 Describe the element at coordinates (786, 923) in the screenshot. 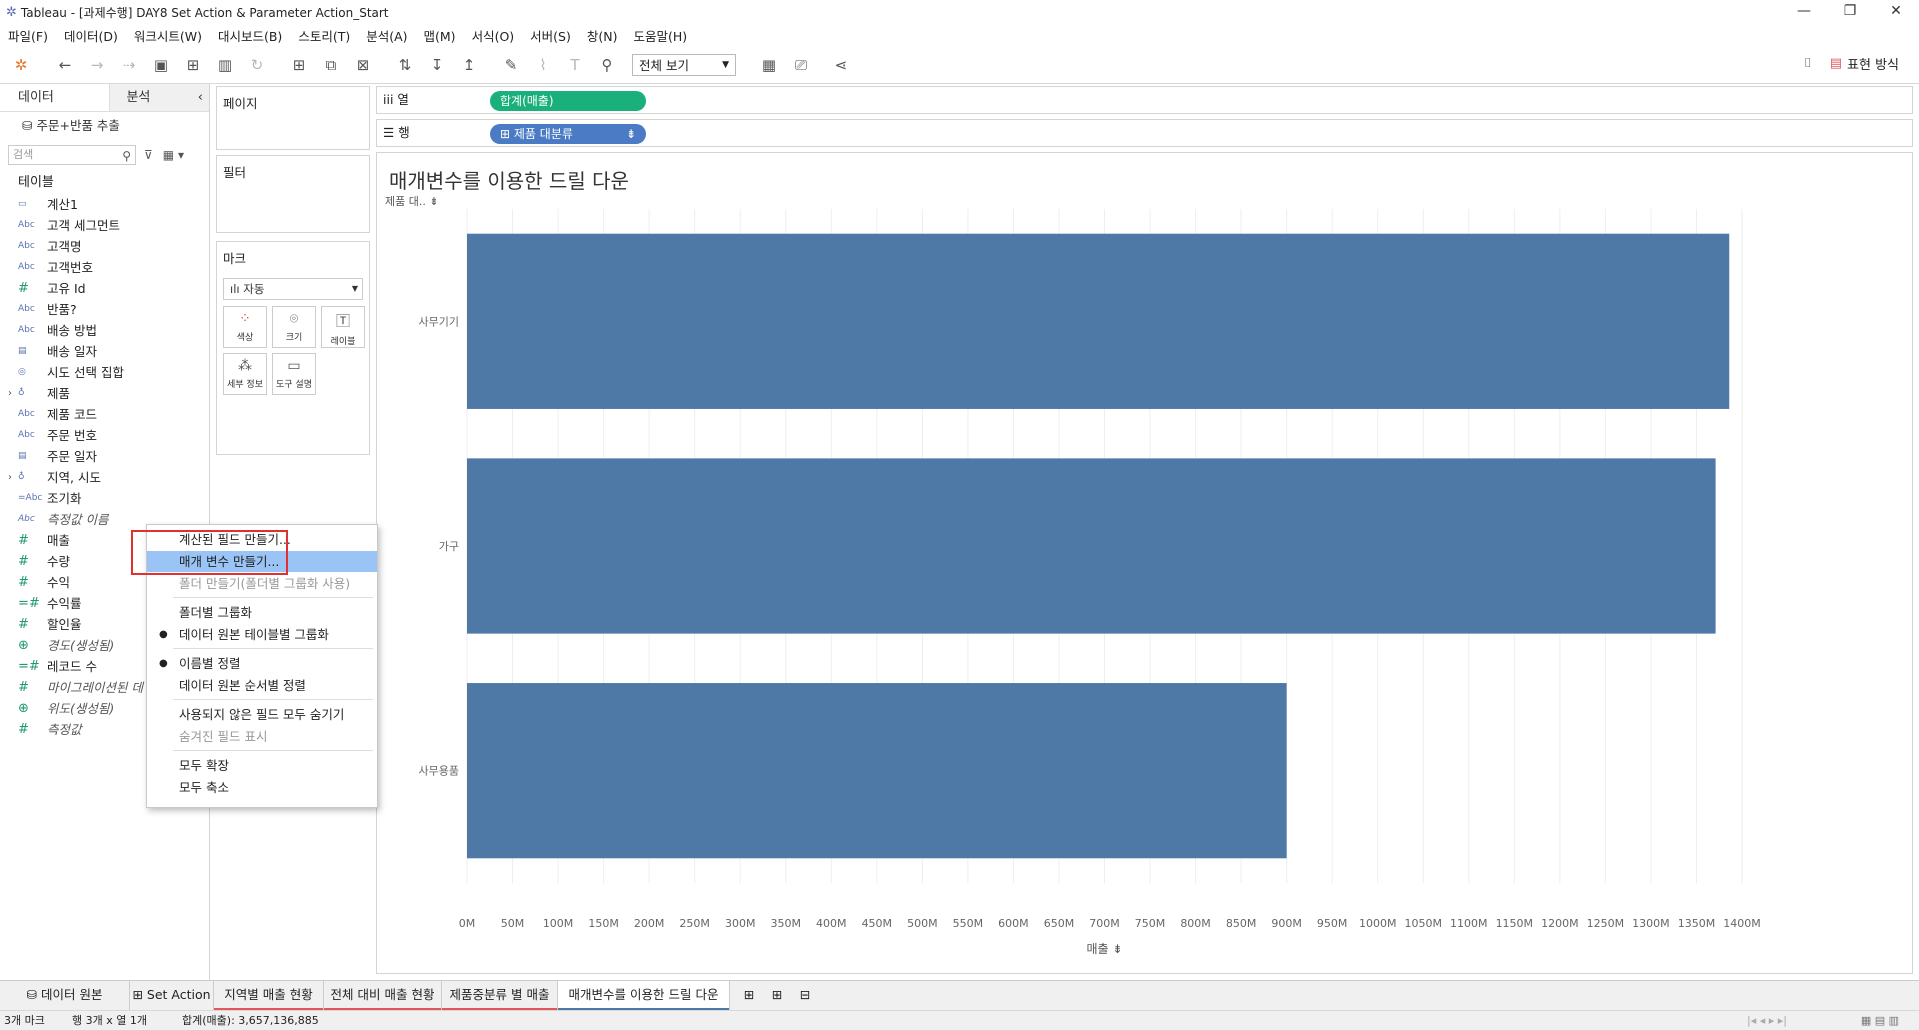

I see `x-tick-label: 350M` at that location.